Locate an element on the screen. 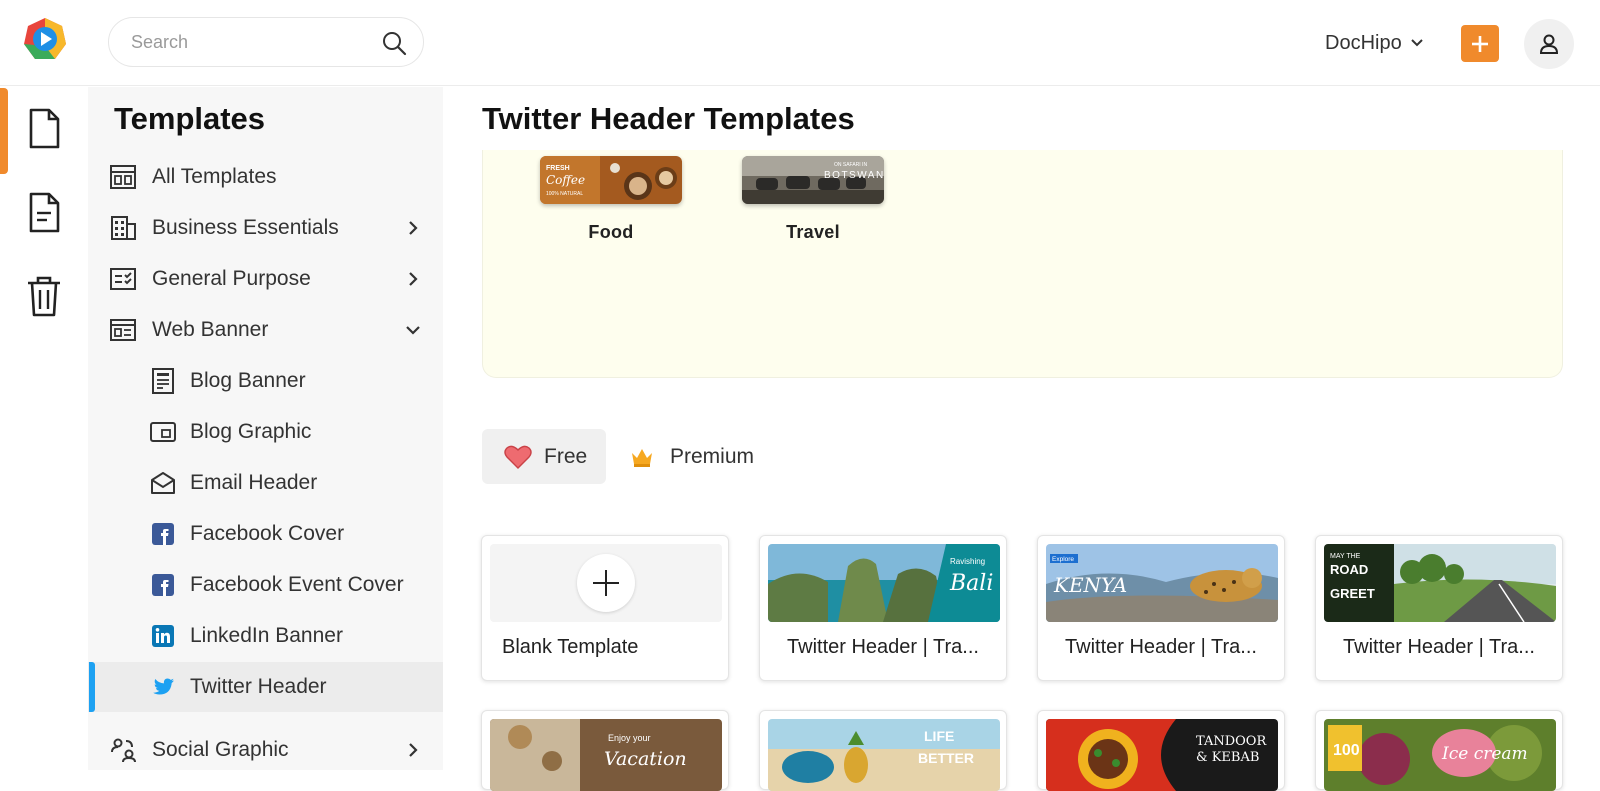 The width and height of the screenshot is (1600, 791). template-thumbnail: 100 Ice cream is located at coordinates (1440, 755).